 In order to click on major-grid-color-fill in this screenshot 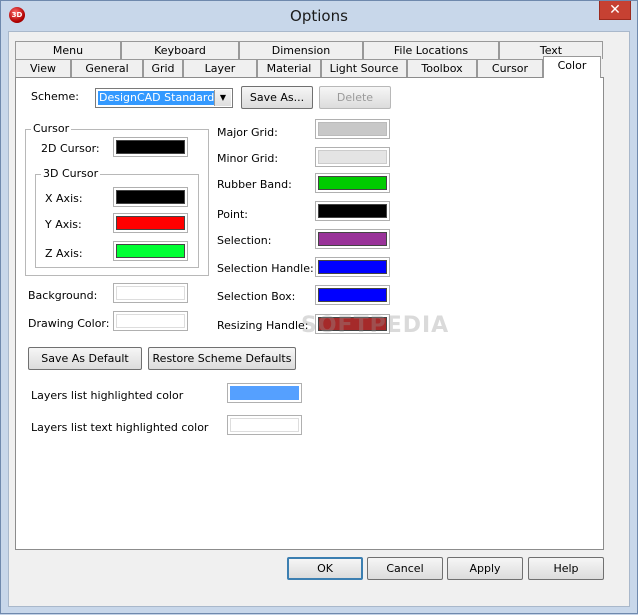, I will do `click(352, 129)`.